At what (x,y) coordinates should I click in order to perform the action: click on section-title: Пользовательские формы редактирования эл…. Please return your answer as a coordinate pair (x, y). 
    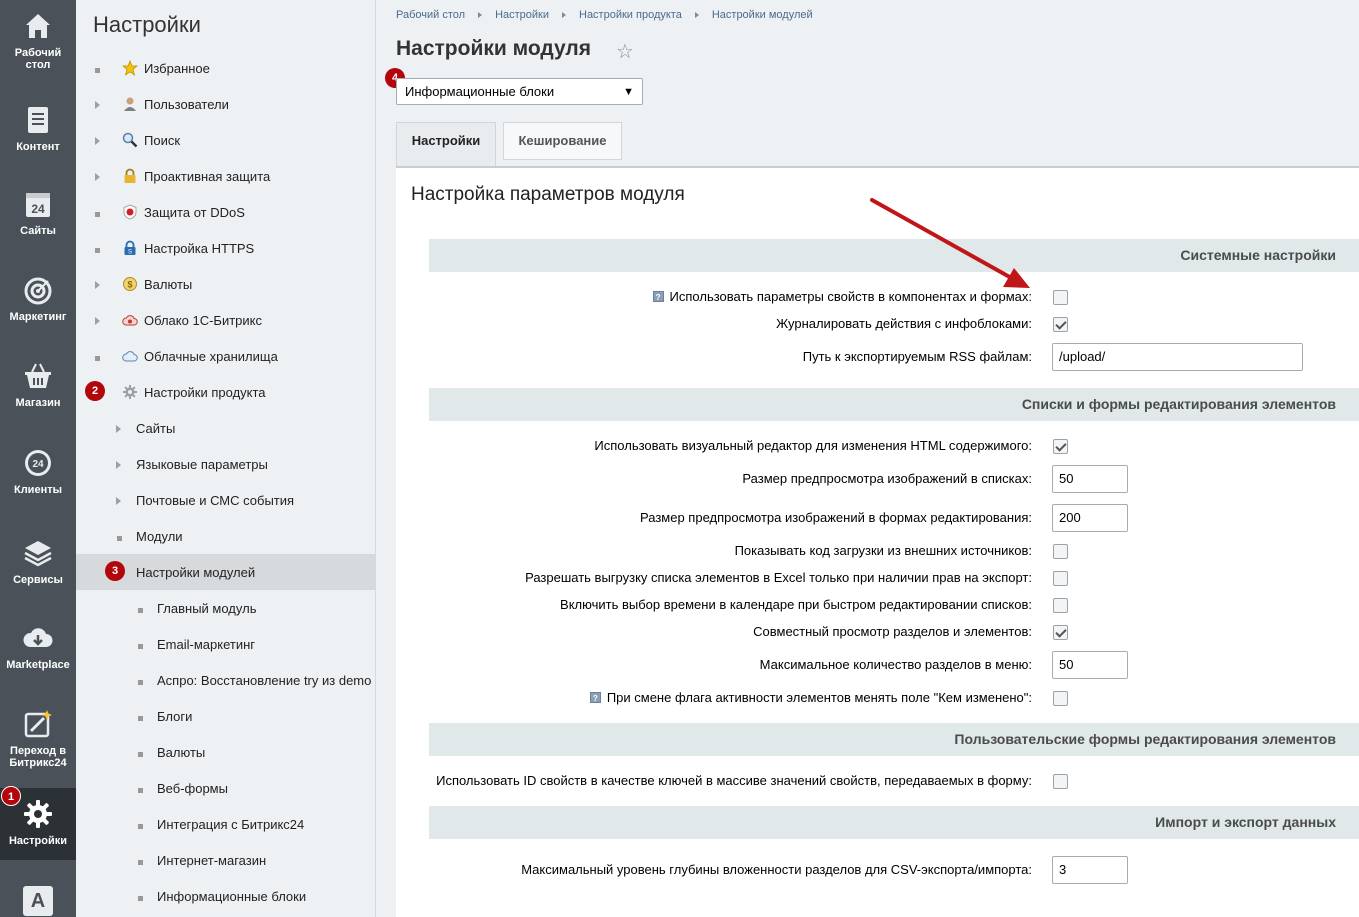
    Looking at the image, I should click on (1145, 739).